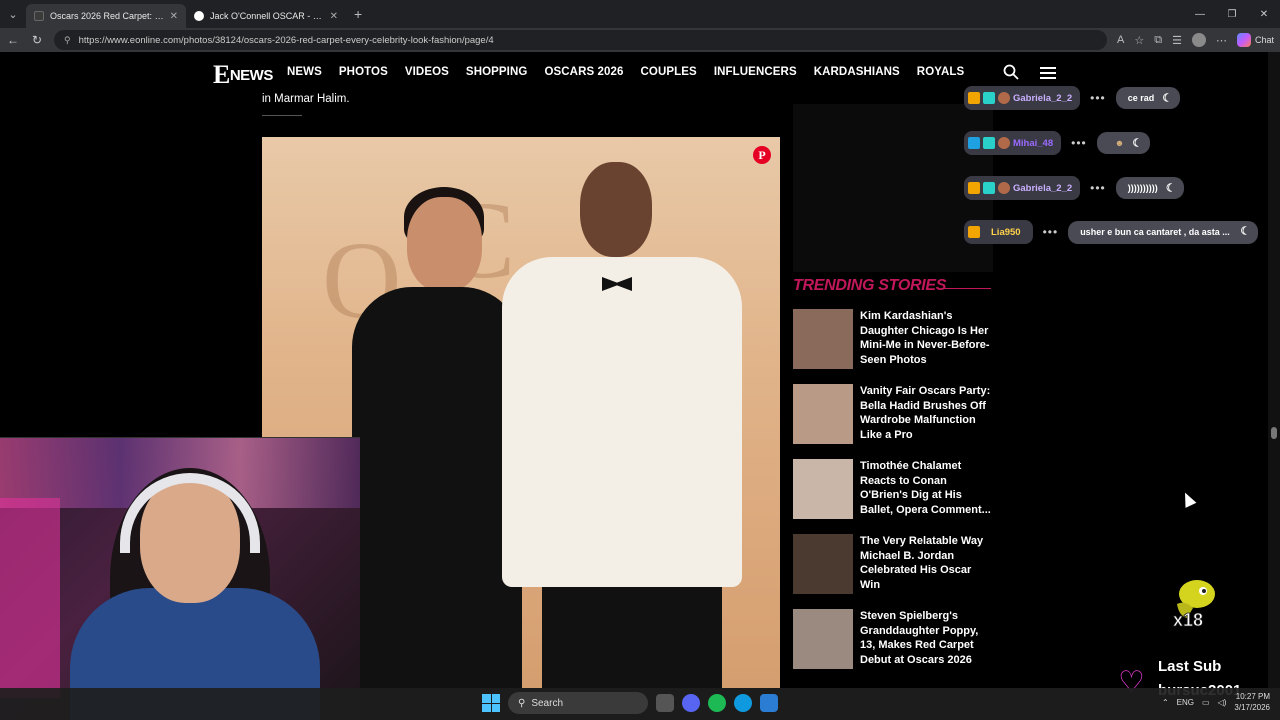  Describe the element at coordinates (1158, 40) in the screenshot. I see `extensions-icon: ⧉` at that location.